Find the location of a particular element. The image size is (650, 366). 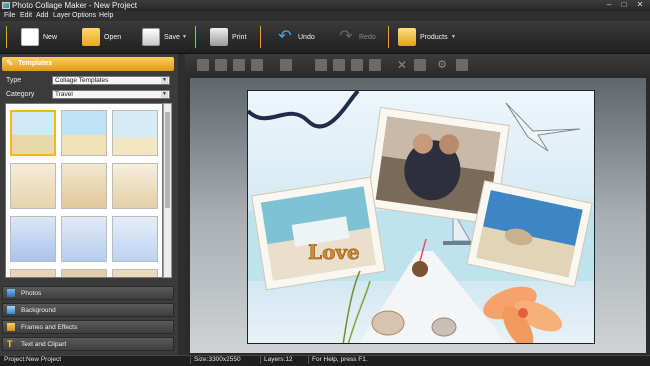

bring-to-front-icon is located at coordinates (239, 65).